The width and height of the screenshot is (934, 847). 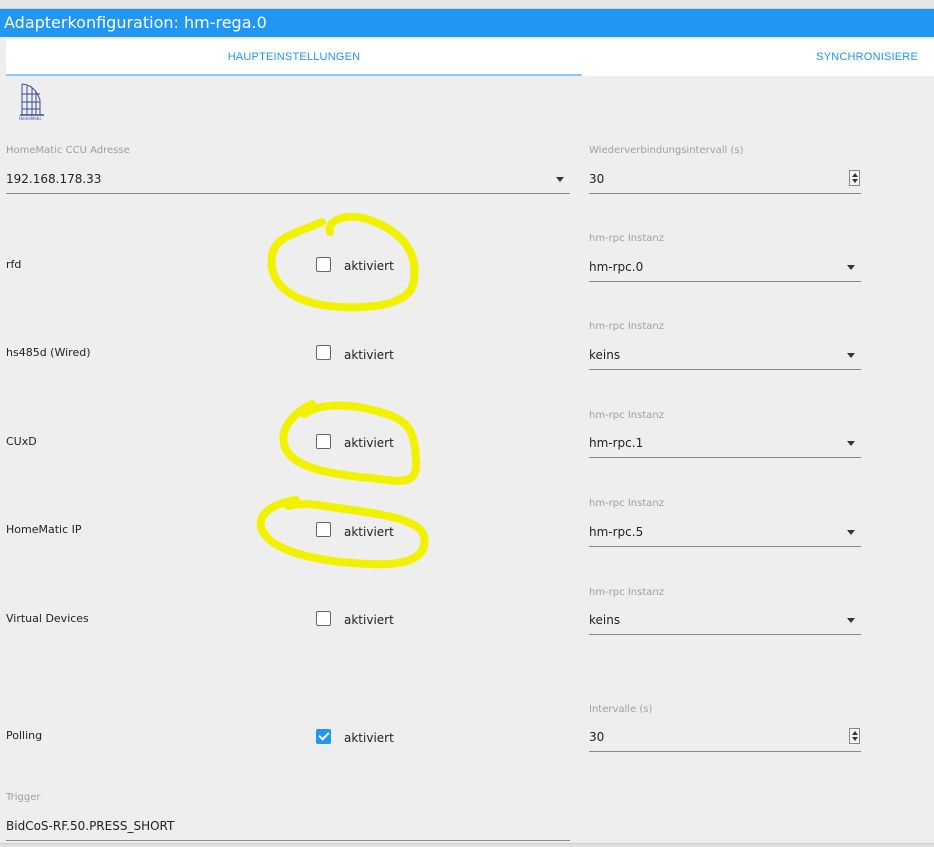 I want to click on trigger-label: Trigger, so click(x=23, y=797).